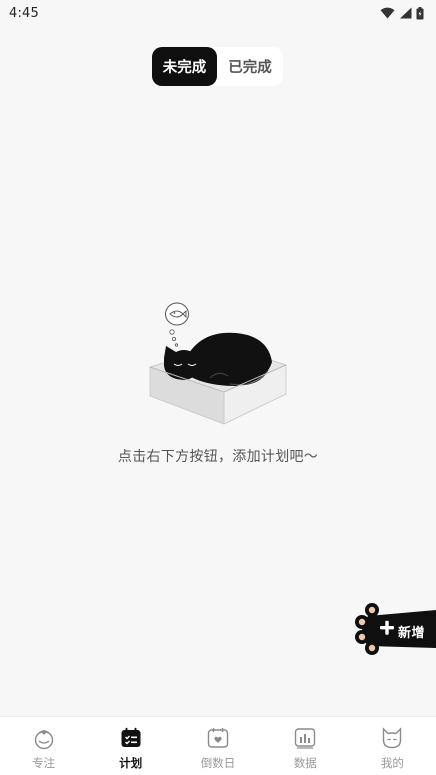 Image resolution: width=436 pixels, height=775 pixels. I want to click on tomato-icon, so click(44, 738).